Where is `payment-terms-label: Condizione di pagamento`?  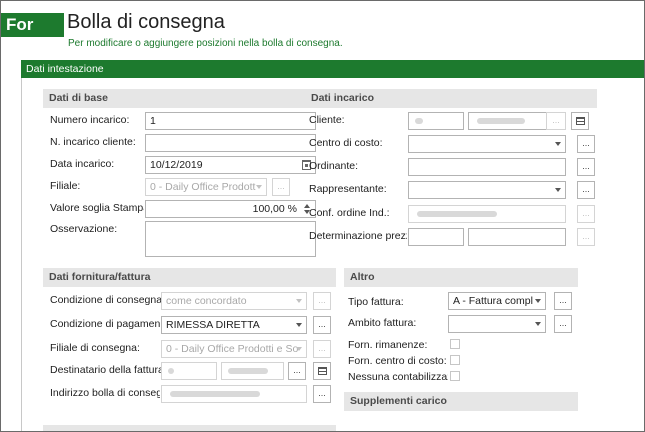
payment-terms-label: Condizione di pagamento is located at coordinates (105, 324).